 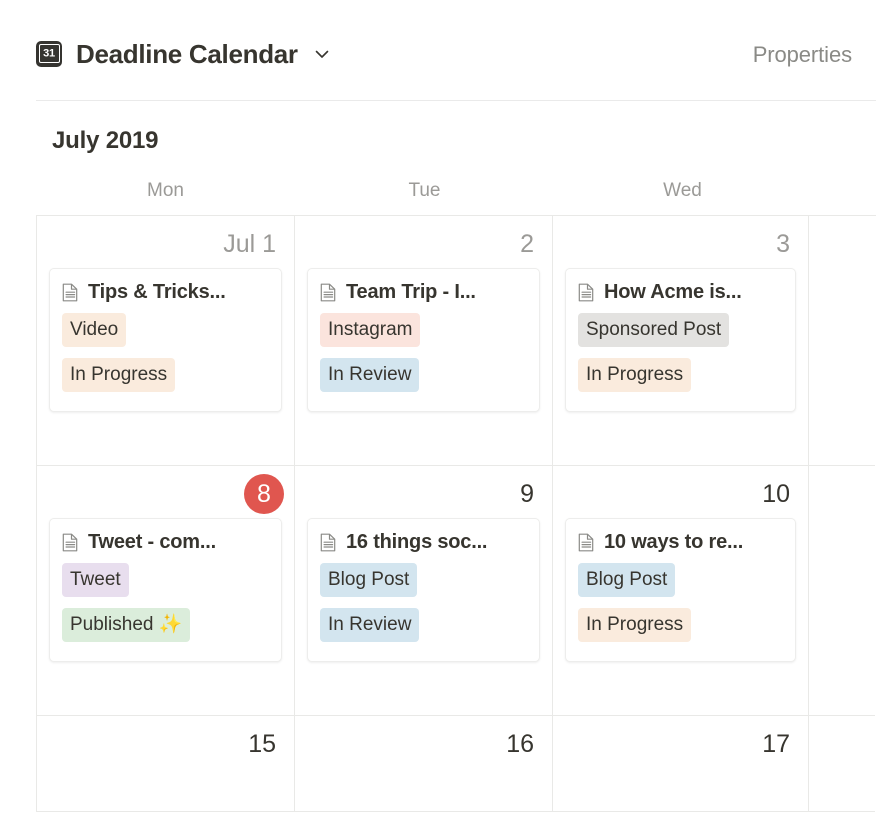 I want to click on tag-row: Published ✨, so click(x=165, y=627).